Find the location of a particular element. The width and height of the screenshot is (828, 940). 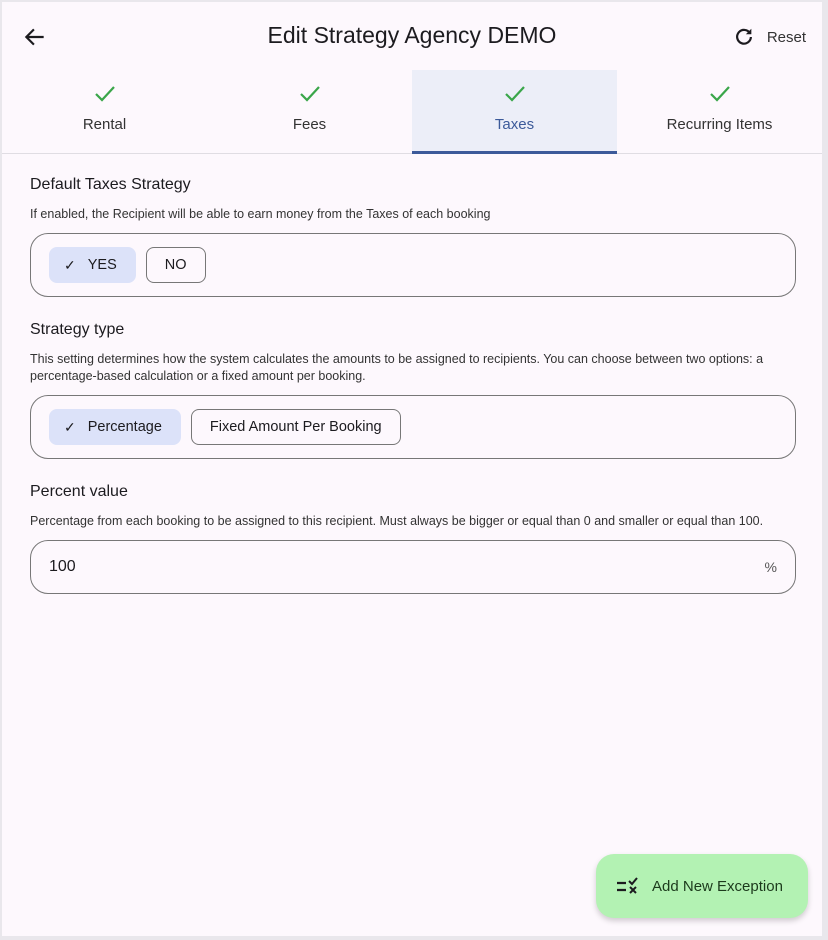

yes-chip: ✓ YES is located at coordinates (92, 265).